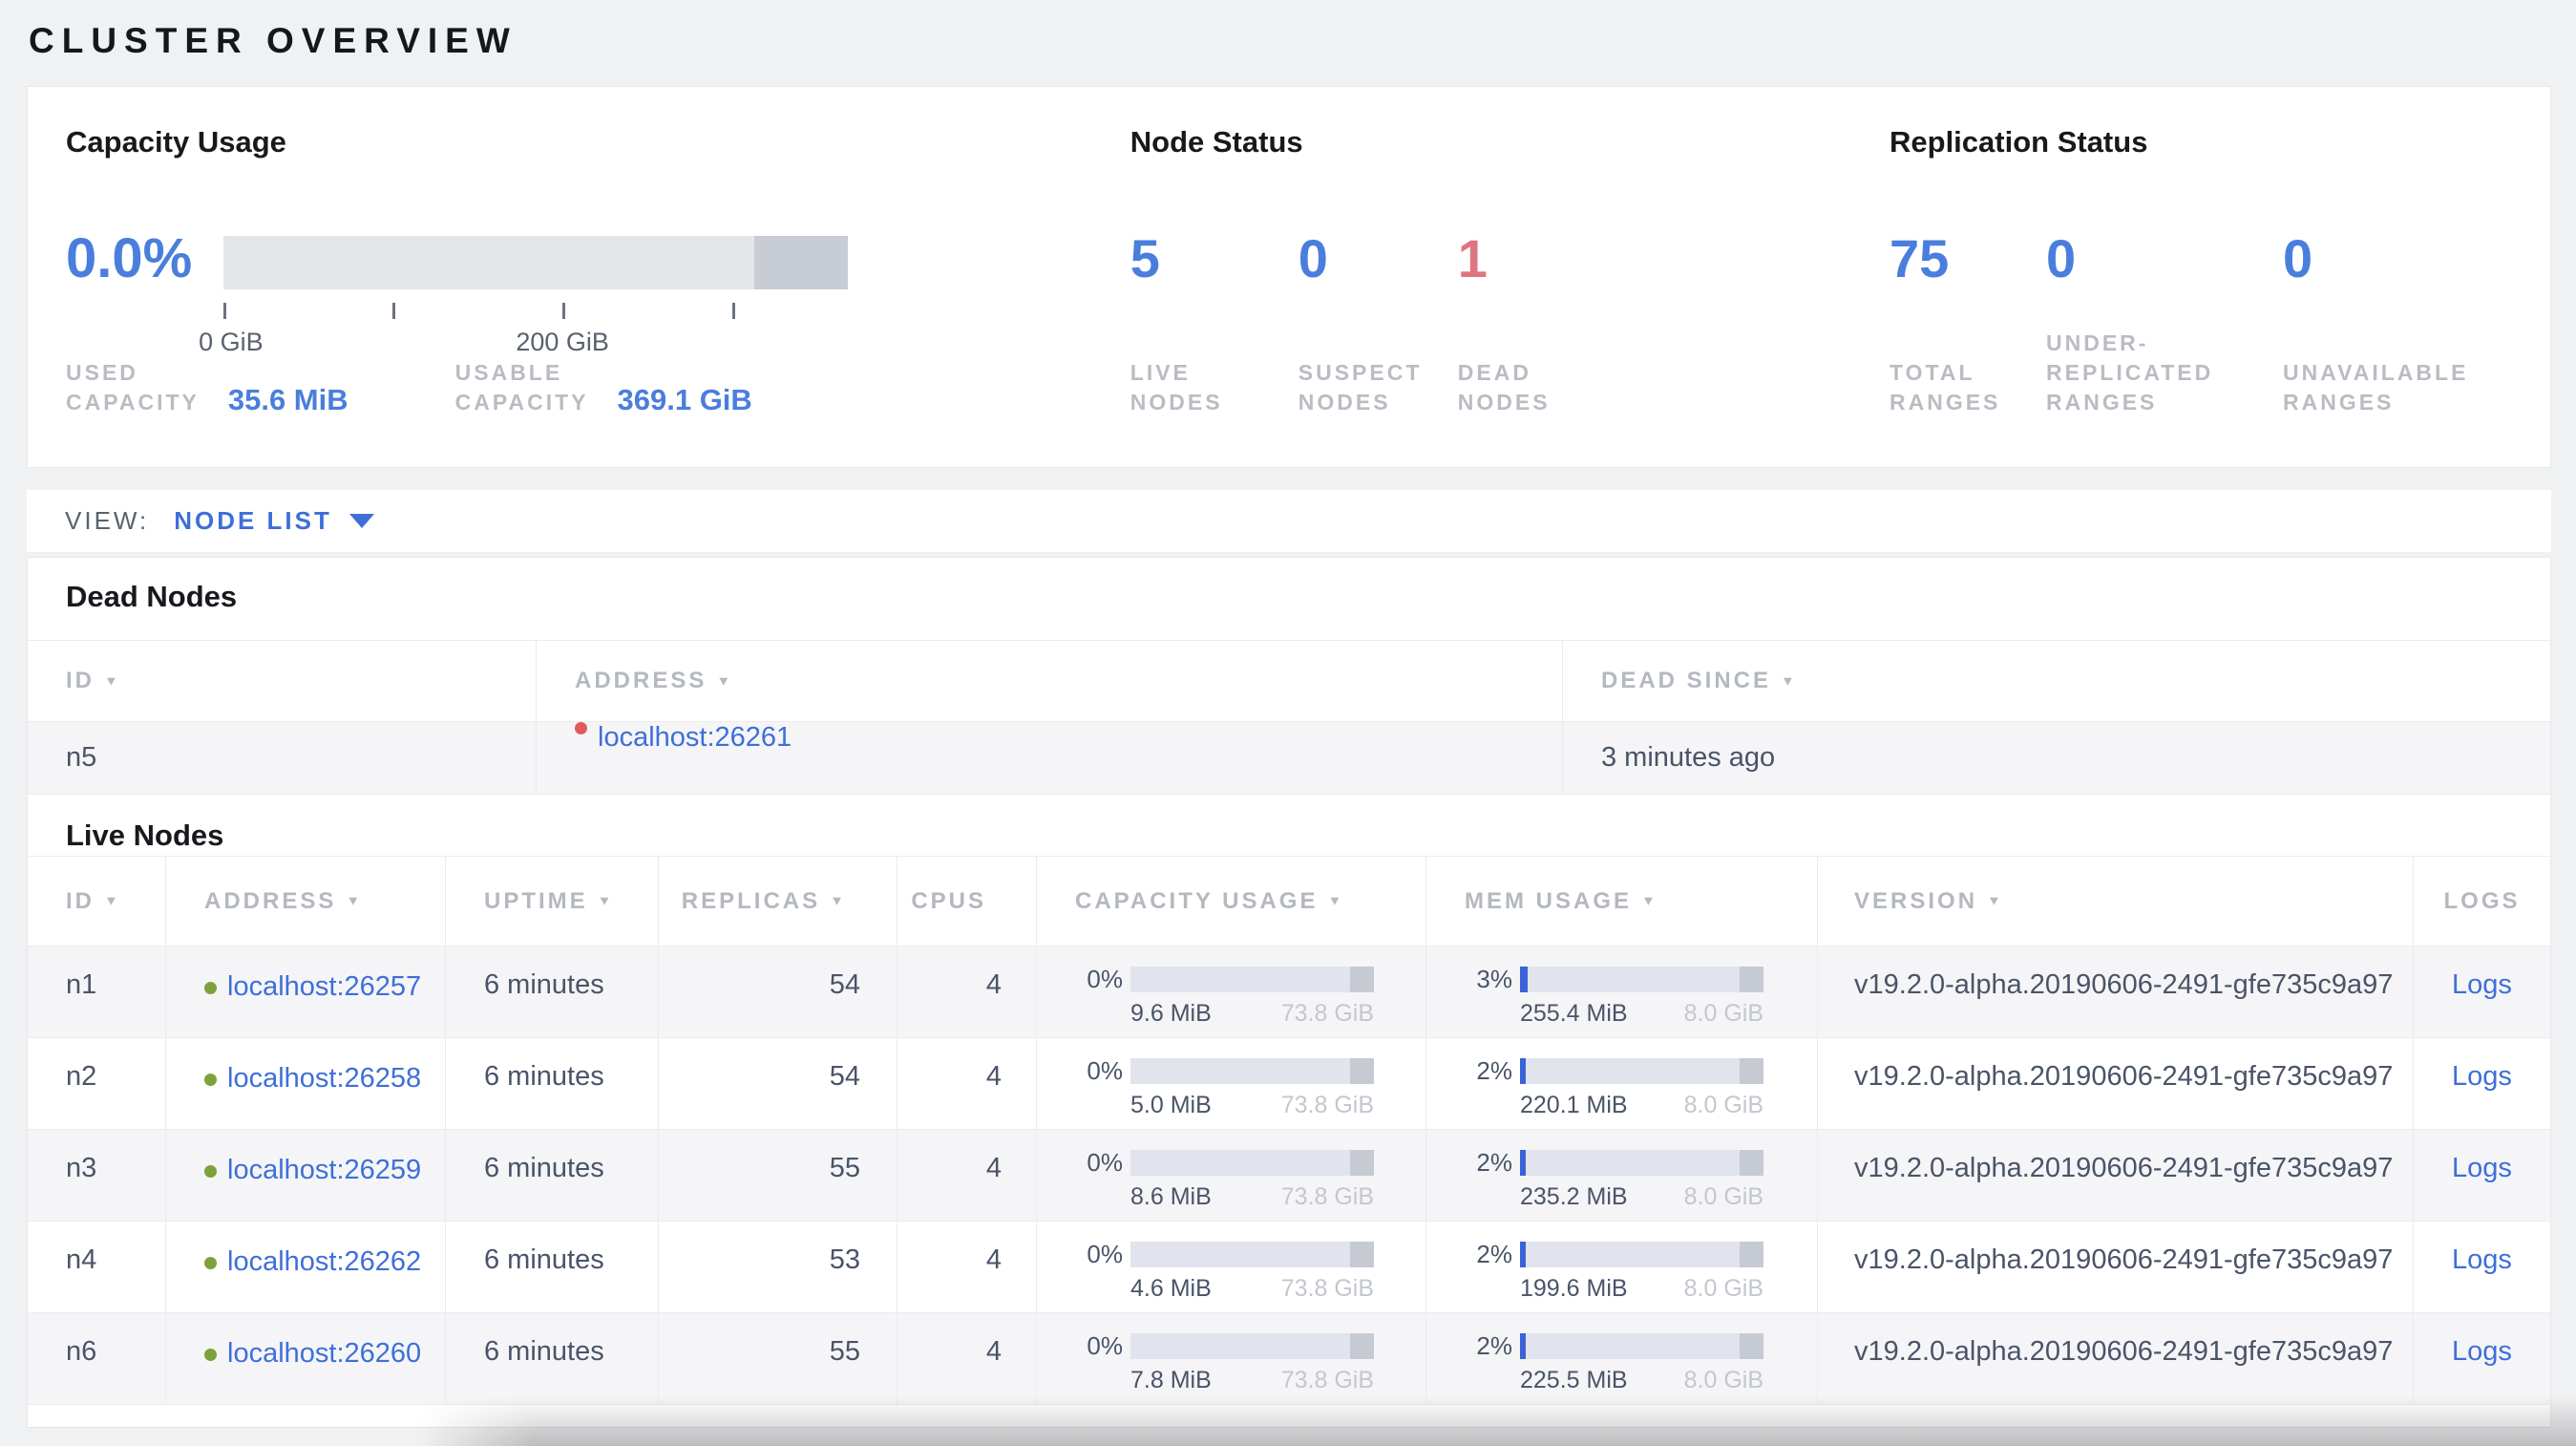 The image size is (2576, 1446). What do you see at coordinates (777, 901) in the screenshot?
I see `live-col-replicas: REPLICAS ▼` at bounding box center [777, 901].